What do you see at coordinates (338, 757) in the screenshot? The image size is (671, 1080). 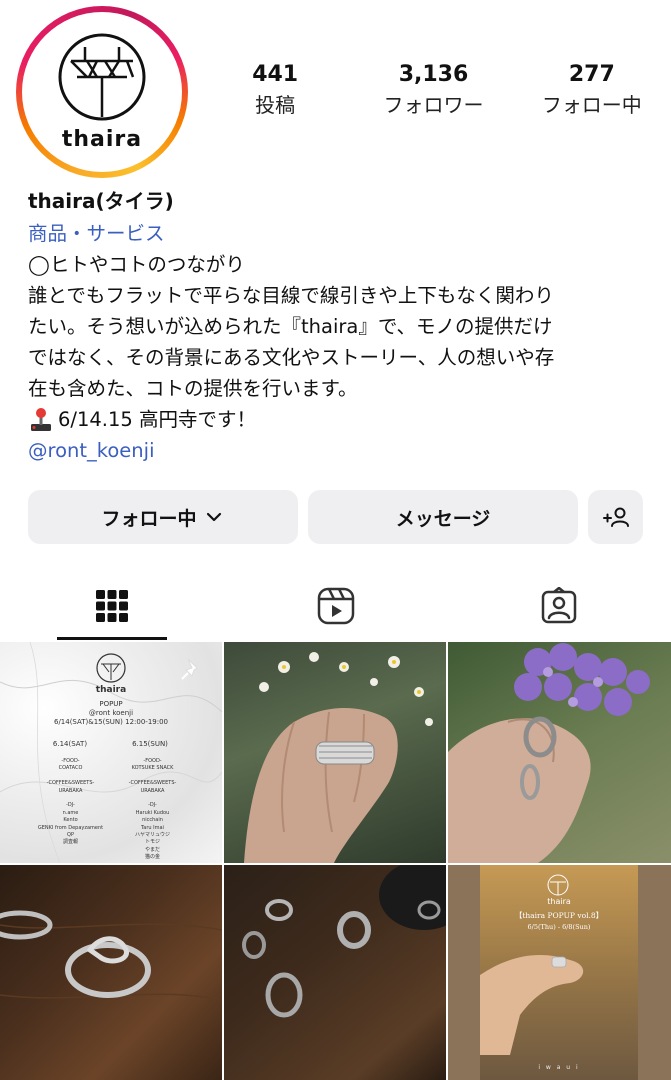 I see `photo-ring-flowers` at bounding box center [338, 757].